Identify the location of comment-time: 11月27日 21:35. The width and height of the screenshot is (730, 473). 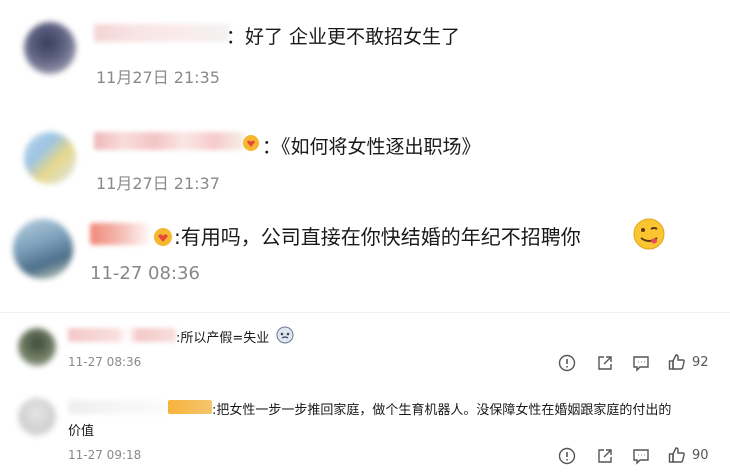
(158, 77).